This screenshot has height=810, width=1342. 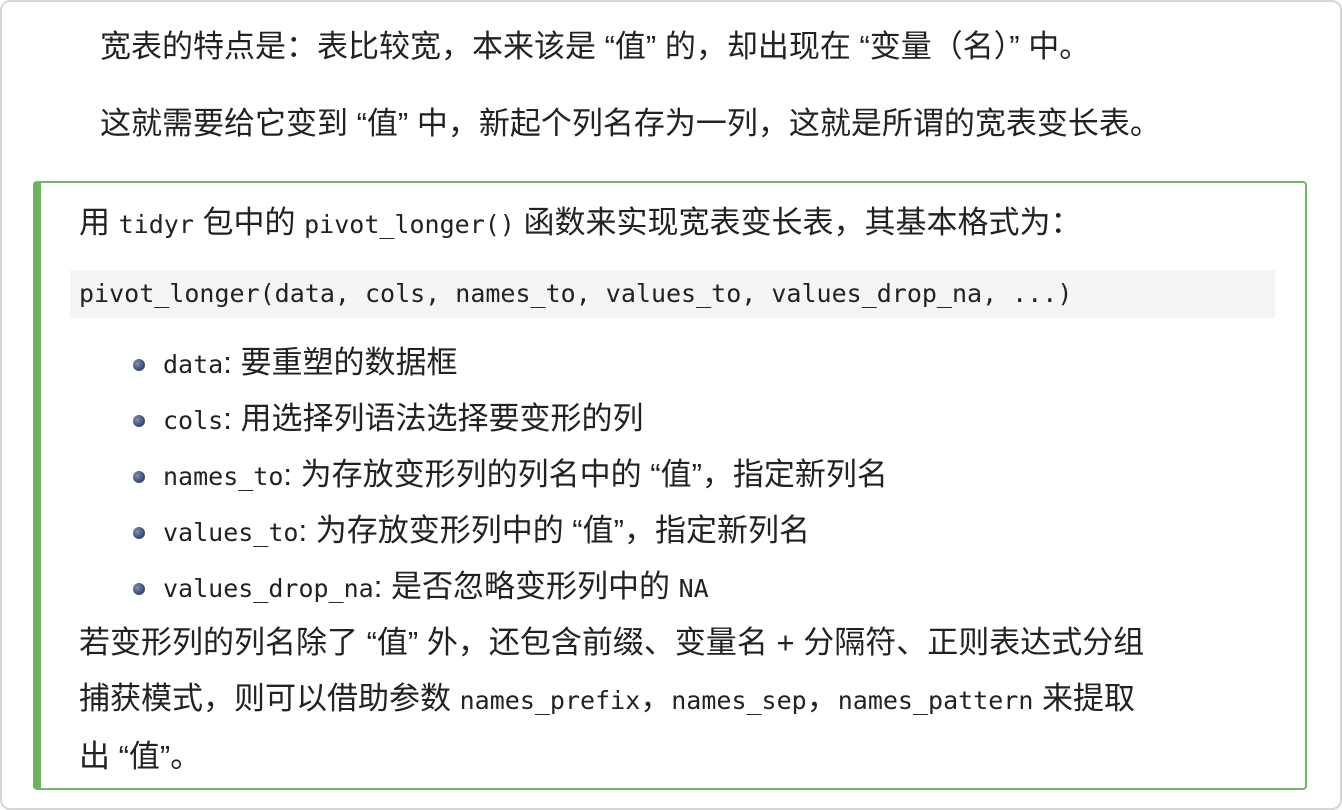 What do you see at coordinates (739, 700) in the screenshot?
I see `names-sep-code: names_sep` at bounding box center [739, 700].